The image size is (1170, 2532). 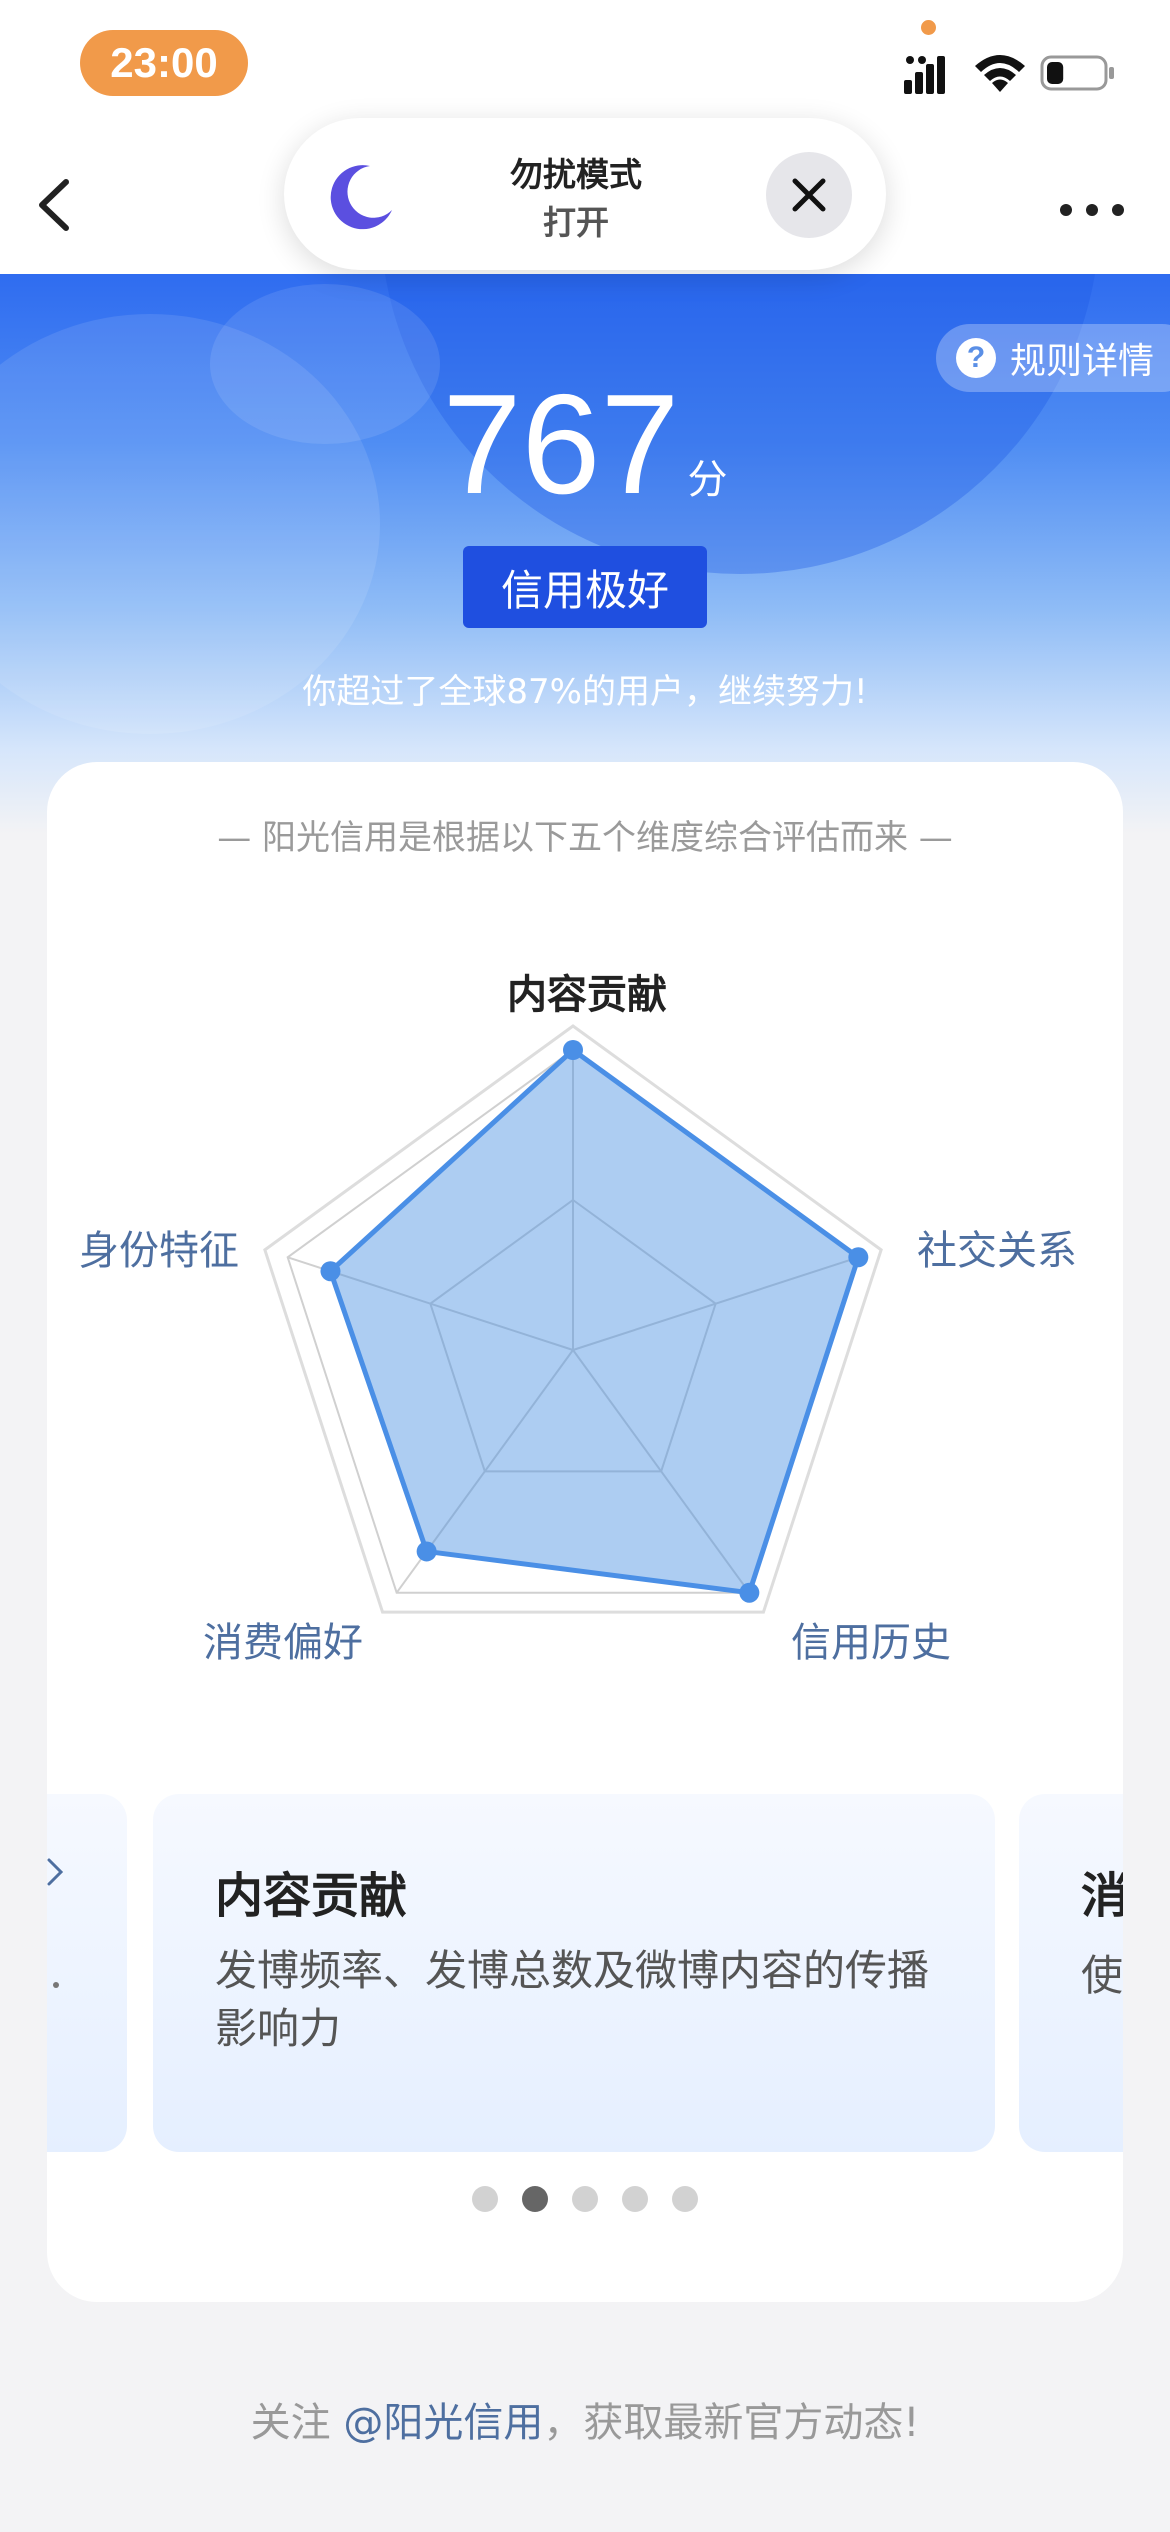 I want to click on moon-icon, so click(x=361, y=197).